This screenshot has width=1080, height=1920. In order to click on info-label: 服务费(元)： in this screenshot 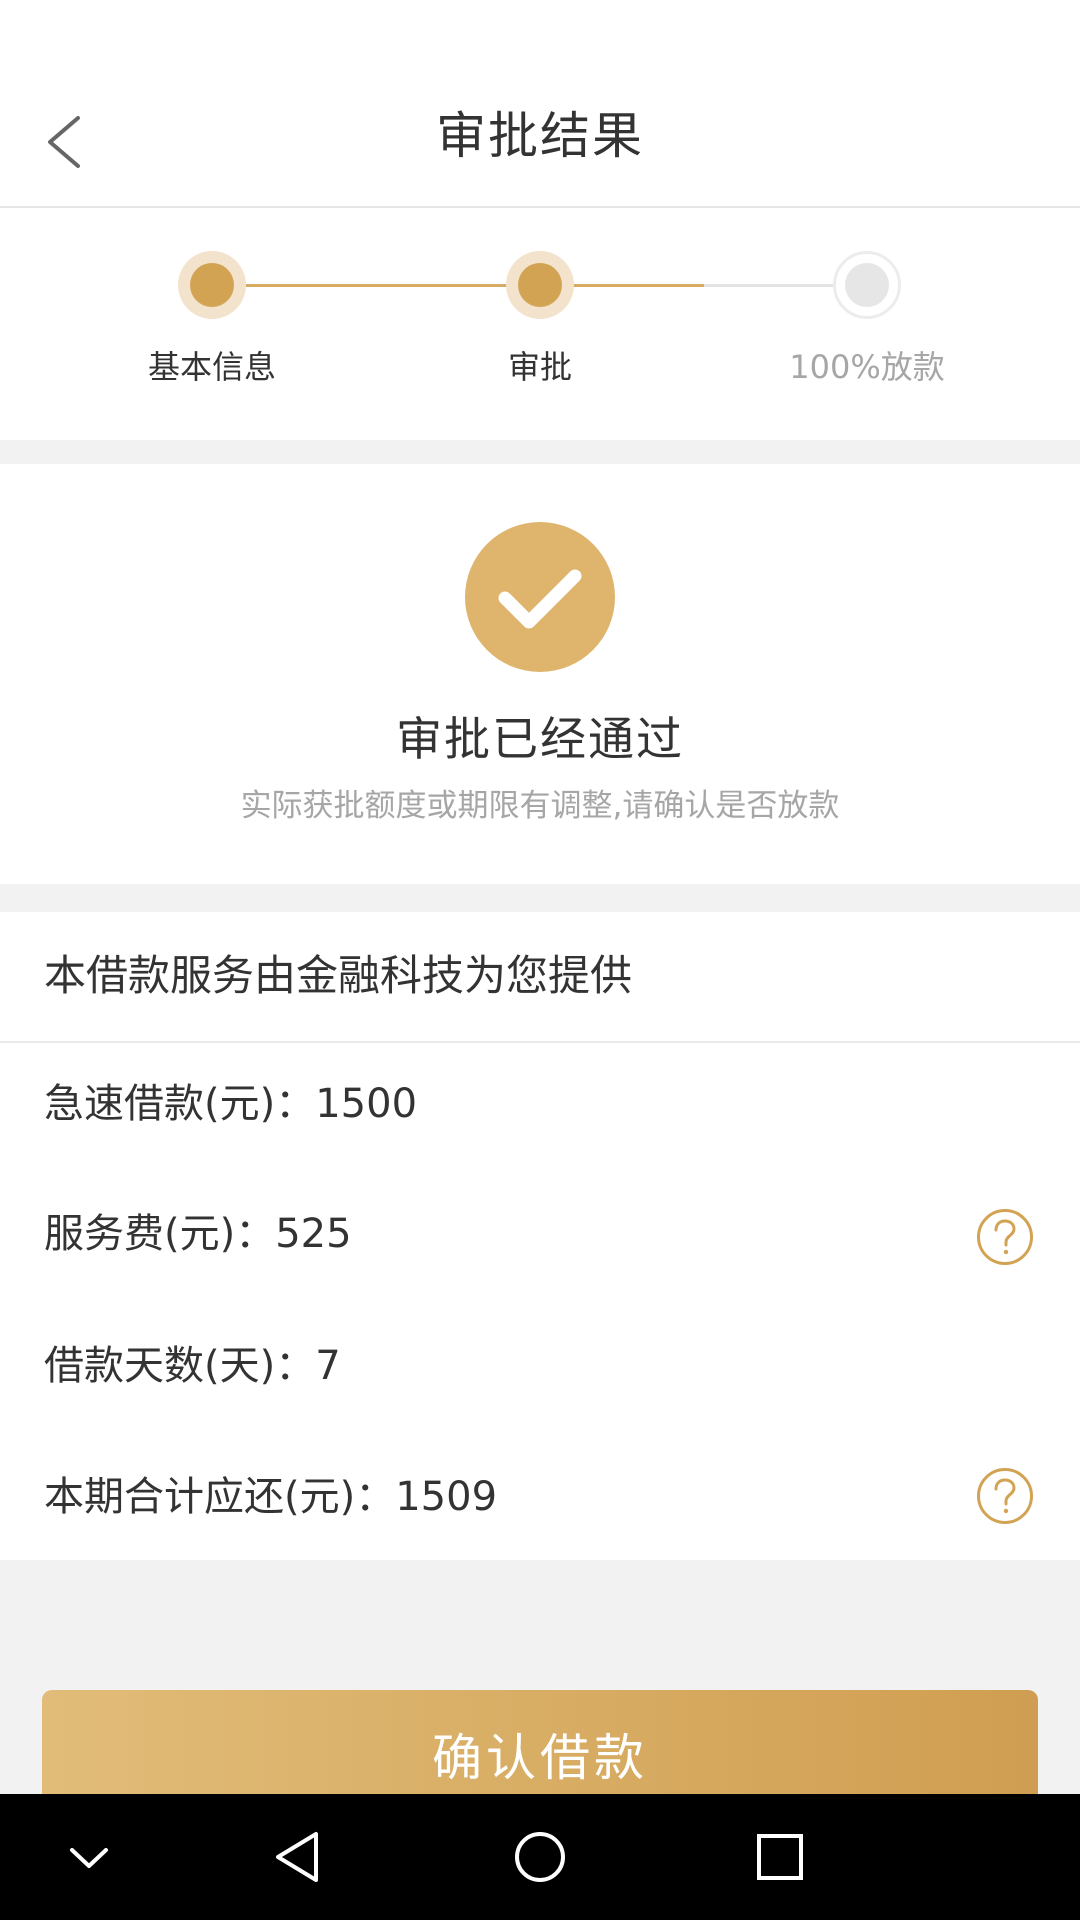, I will do `click(160, 1234)`.